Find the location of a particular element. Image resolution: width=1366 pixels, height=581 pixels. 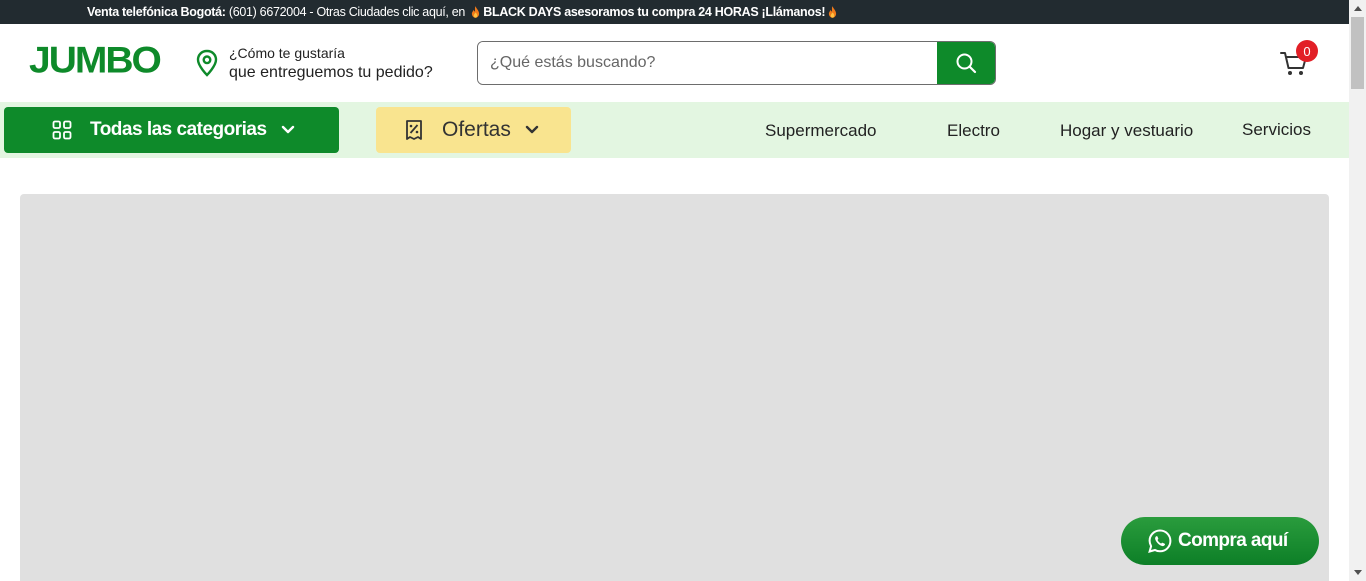

offers-button: Ofertas is located at coordinates (473, 130).